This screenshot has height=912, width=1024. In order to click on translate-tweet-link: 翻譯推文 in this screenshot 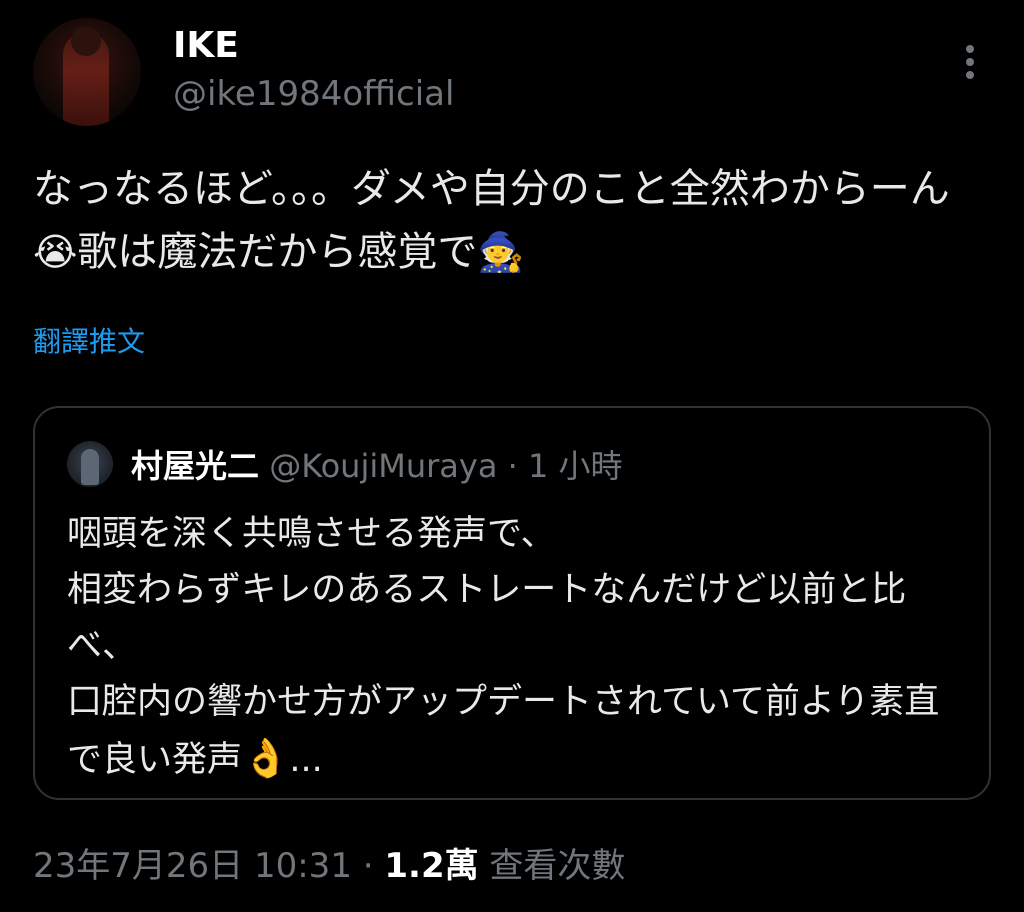, I will do `click(89, 342)`.